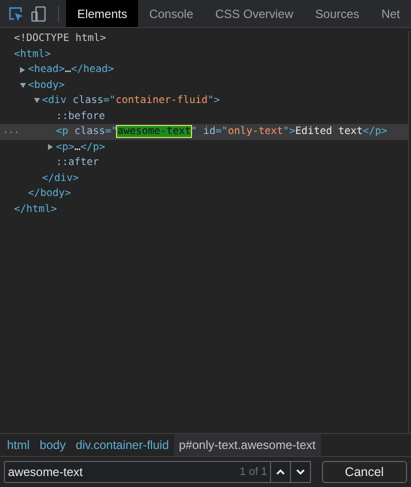  I want to click on previous-match-button, so click(281, 472).